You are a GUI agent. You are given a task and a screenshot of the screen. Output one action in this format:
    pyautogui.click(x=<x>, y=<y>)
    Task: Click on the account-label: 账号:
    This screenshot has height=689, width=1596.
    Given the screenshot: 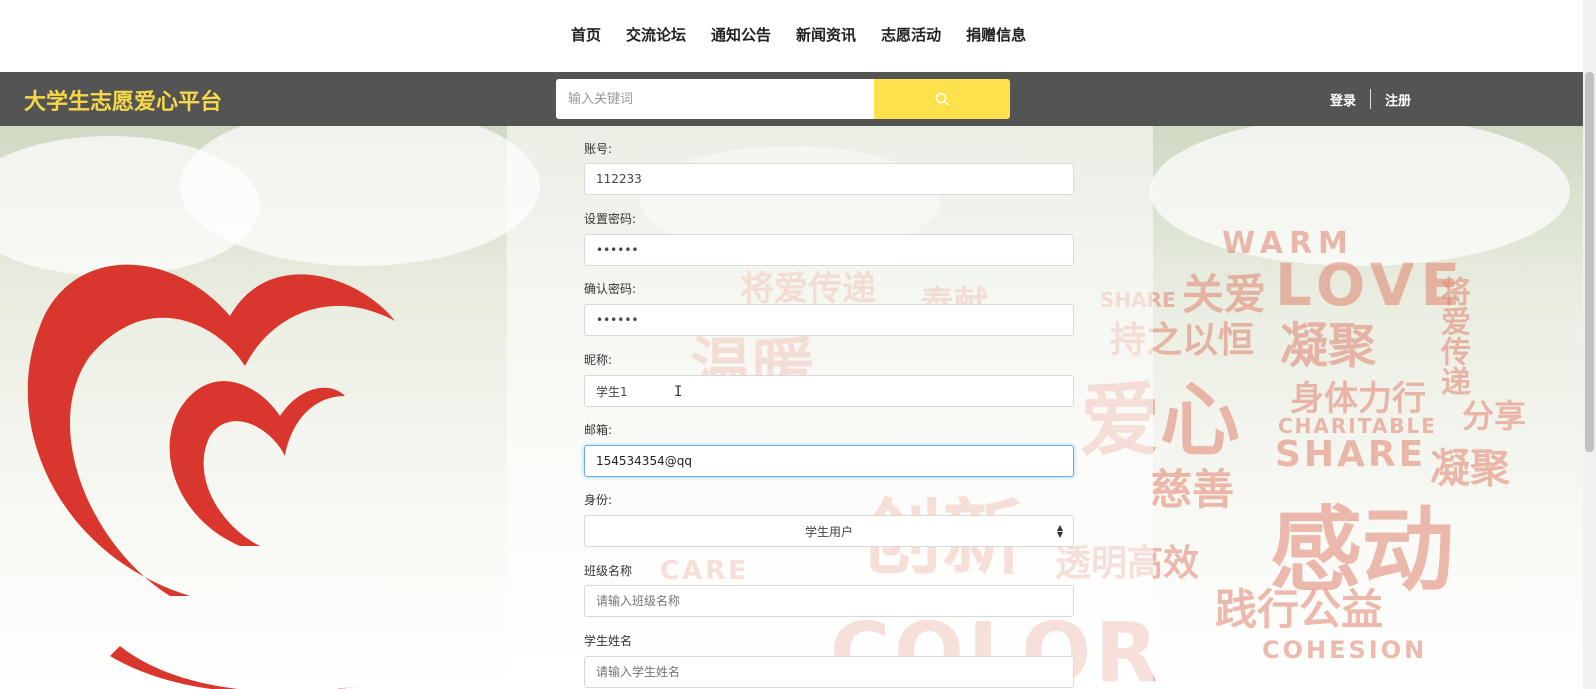 What is the action you would take?
    pyautogui.click(x=598, y=149)
    